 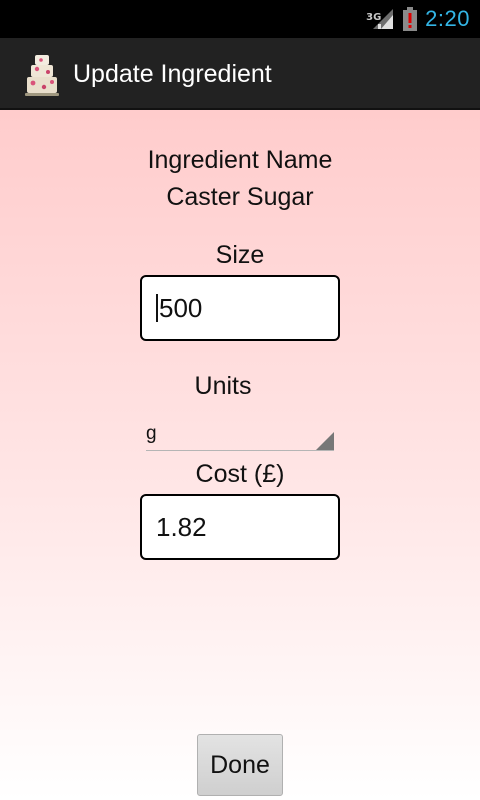 What do you see at coordinates (240, 255) in the screenshot?
I see `size-label: Size` at bounding box center [240, 255].